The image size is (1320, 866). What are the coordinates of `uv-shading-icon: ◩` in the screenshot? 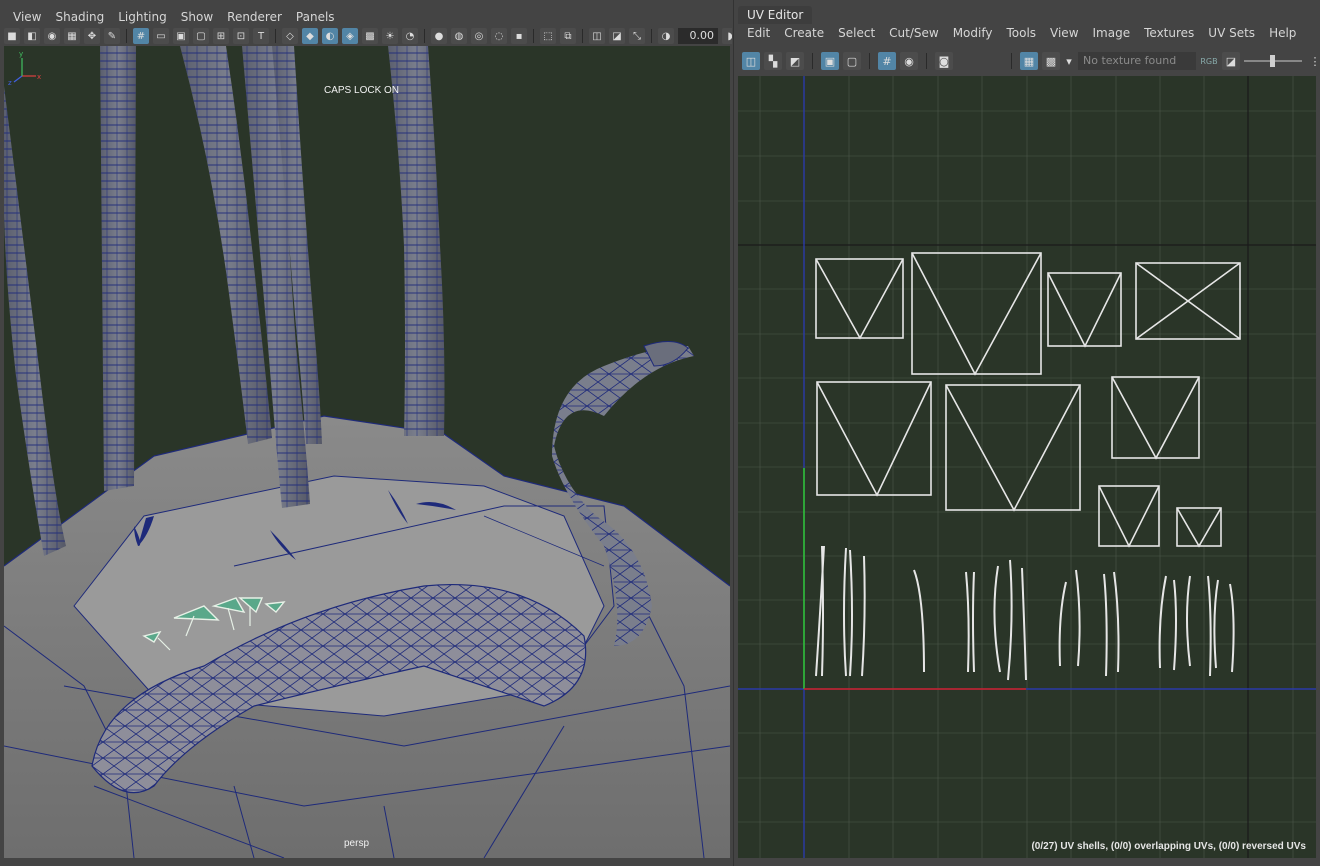 It's located at (795, 61).